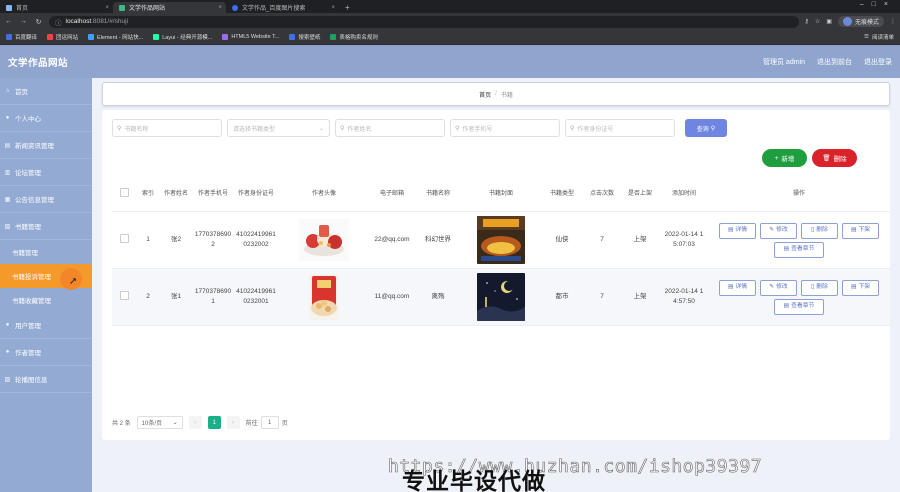 Image resolution: width=900 pixels, height=492 pixels. What do you see at coordinates (321, 128) in the screenshot?
I see `chevron-down-icon: ⌄` at bounding box center [321, 128].